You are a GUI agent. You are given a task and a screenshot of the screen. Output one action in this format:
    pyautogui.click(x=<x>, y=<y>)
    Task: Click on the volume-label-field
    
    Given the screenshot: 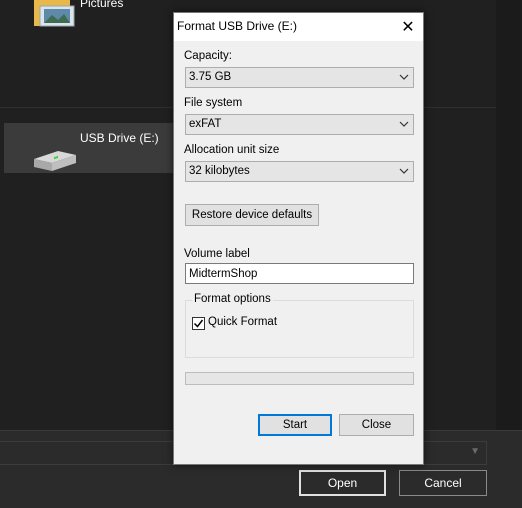 What is the action you would take?
    pyautogui.click(x=299, y=273)
    